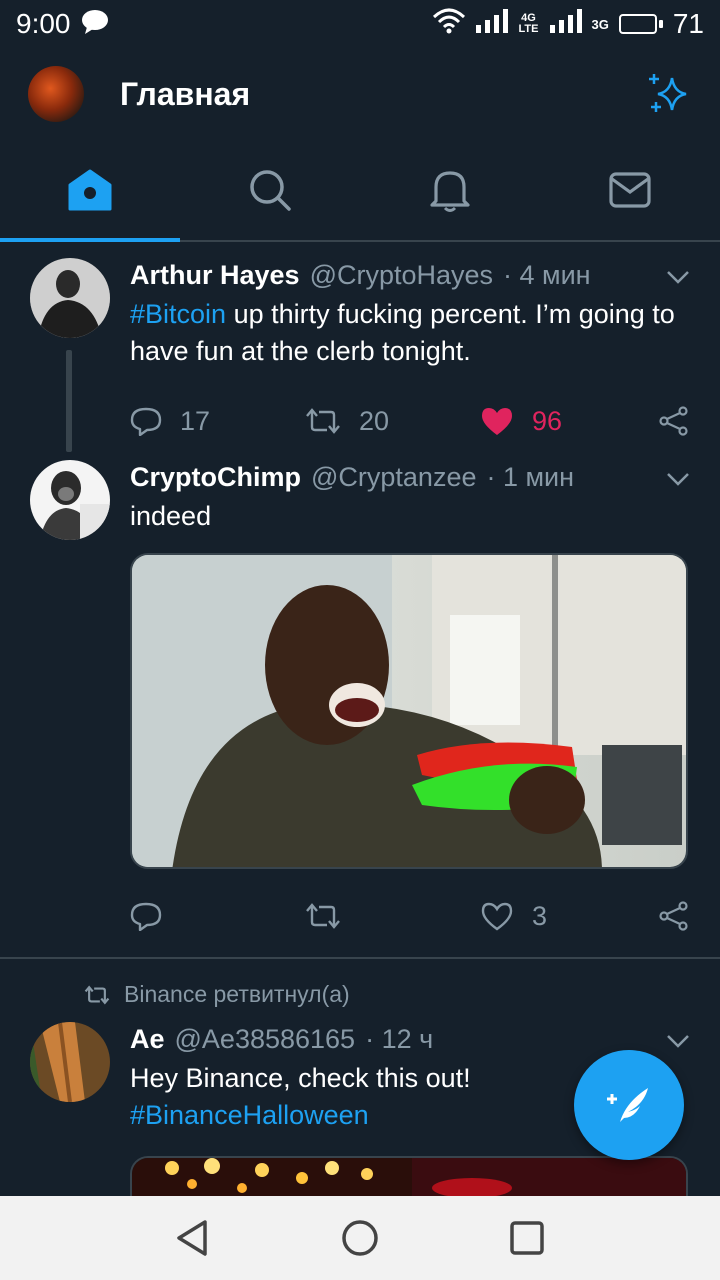  I want to click on heart-icon, so click(497, 916).